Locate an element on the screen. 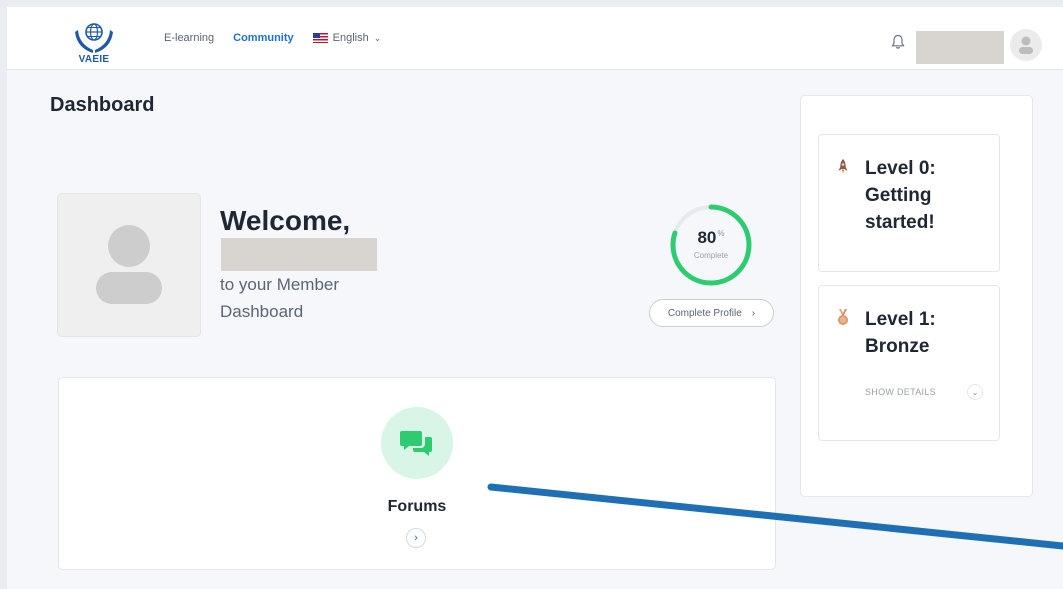  logo-text: VAEIE is located at coordinates (94, 59).